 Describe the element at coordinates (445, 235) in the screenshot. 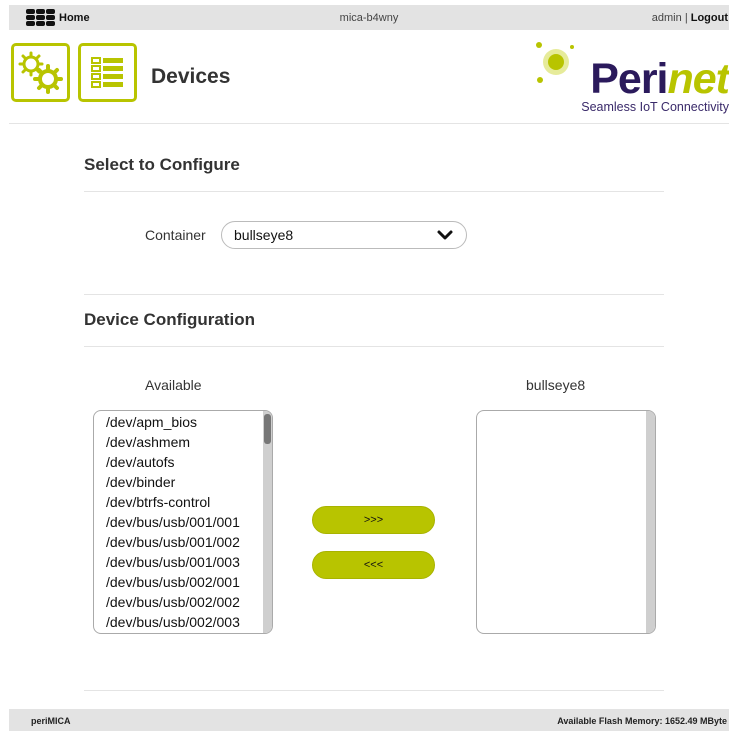

I see `chevron-down-icon` at that location.